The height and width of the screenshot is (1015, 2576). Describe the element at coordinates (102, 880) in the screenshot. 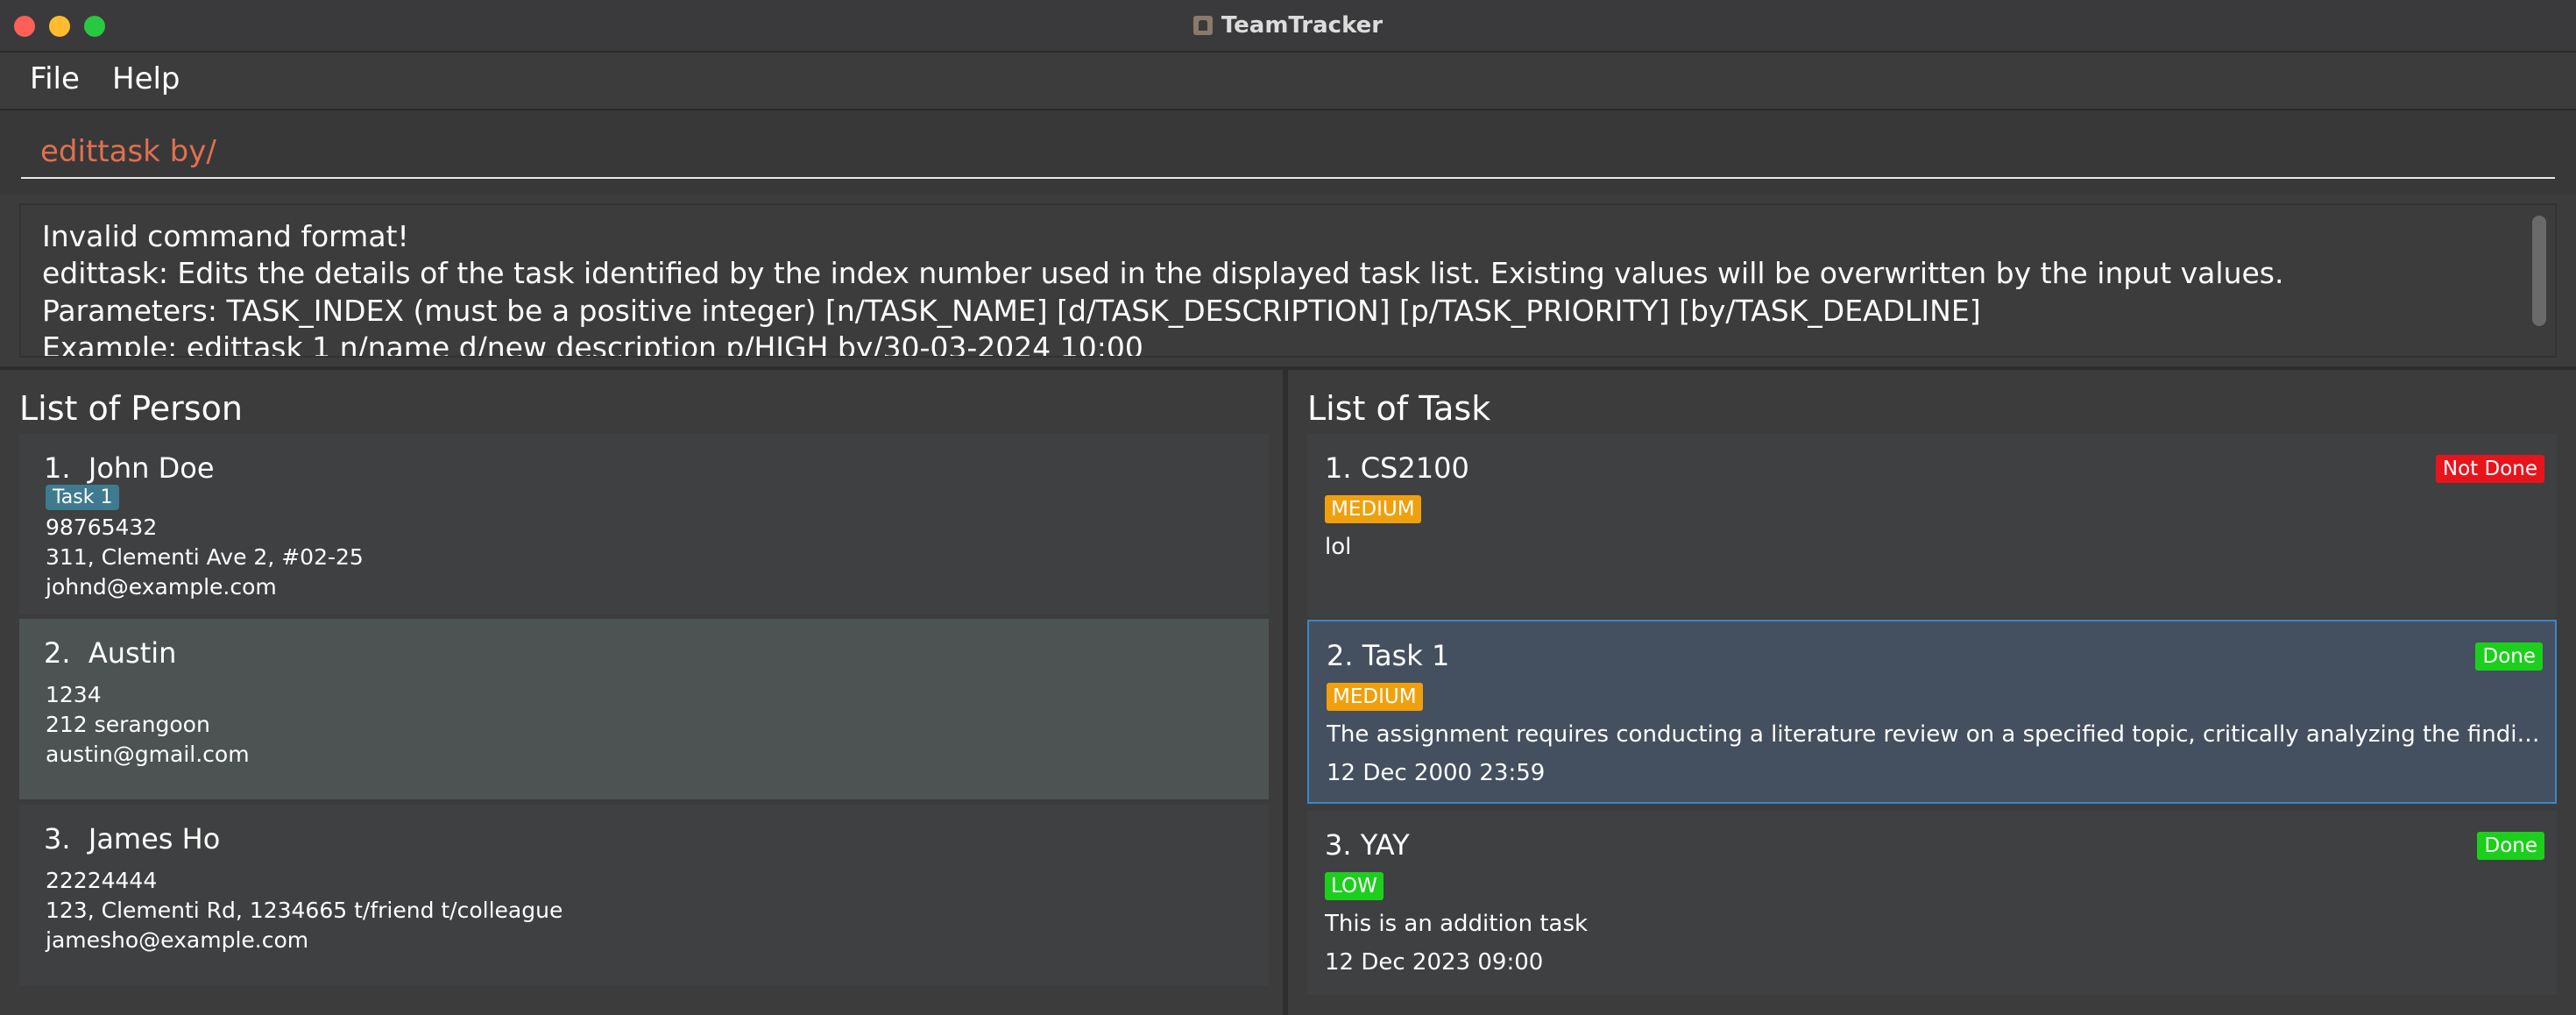

I see `person-phone: 22224444` at that location.